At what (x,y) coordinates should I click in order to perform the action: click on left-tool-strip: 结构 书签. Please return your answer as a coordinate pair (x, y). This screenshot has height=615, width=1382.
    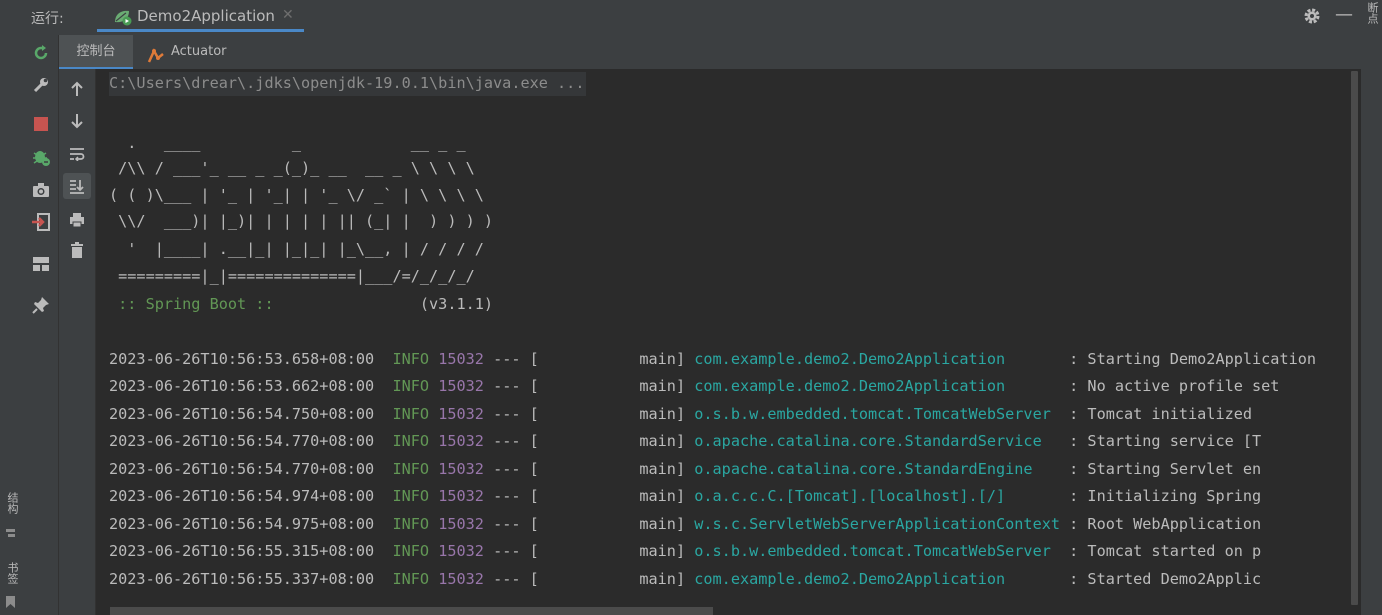
    Looking at the image, I should click on (11, 307).